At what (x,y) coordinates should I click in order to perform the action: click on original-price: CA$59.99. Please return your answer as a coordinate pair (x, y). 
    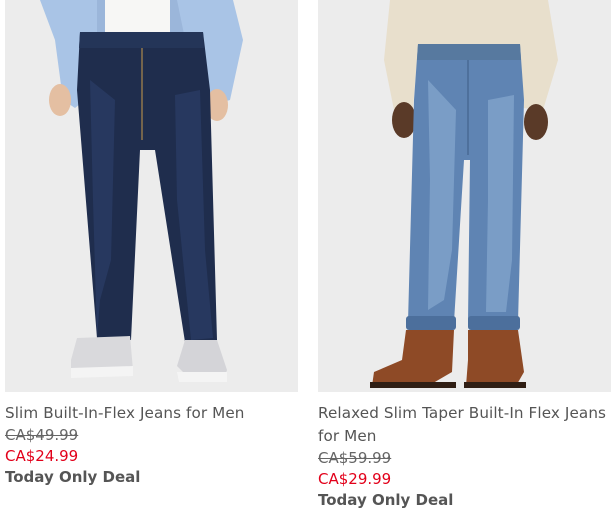
    Looking at the image, I should click on (355, 458).